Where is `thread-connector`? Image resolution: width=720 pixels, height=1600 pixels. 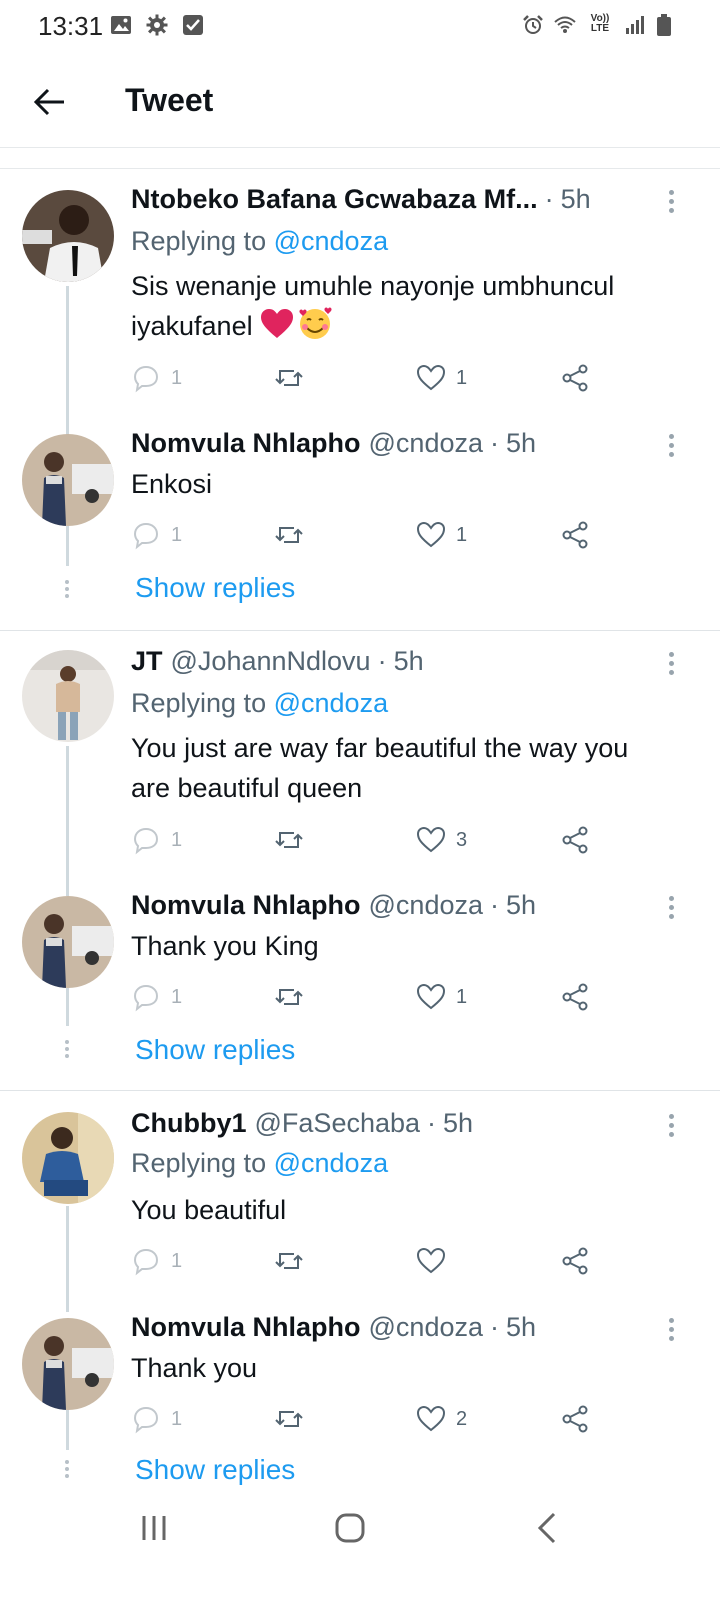
thread-connector is located at coordinates (67, 821).